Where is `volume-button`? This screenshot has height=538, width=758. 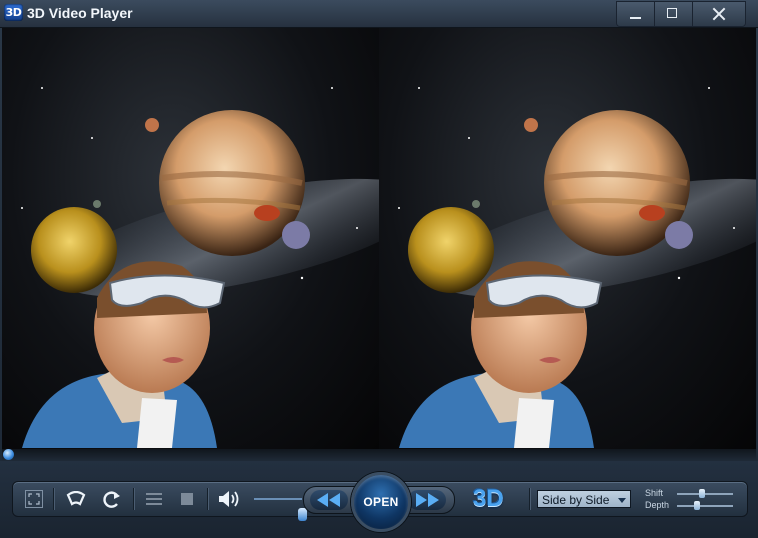 volume-button is located at coordinates (229, 499).